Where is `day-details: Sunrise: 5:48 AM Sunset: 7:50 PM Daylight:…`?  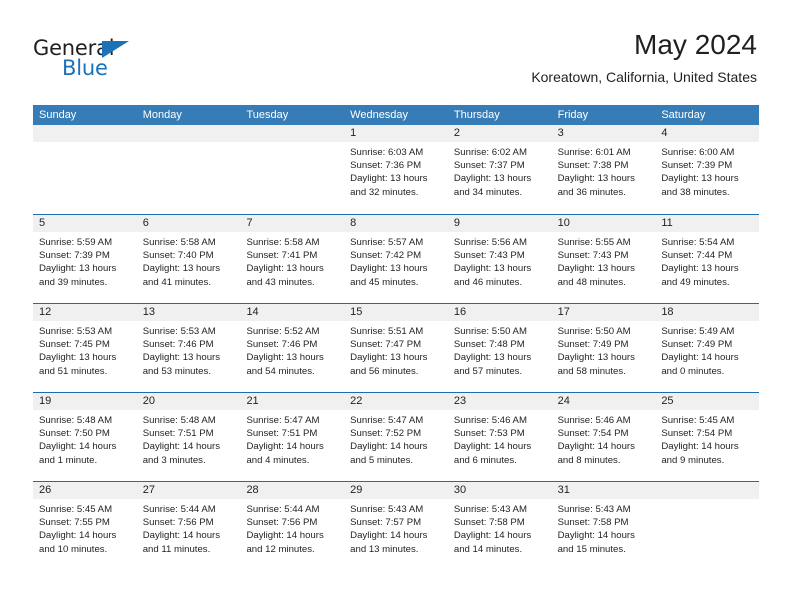
day-details: Sunrise: 5:48 AM Sunset: 7:50 PM Daylight:… is located at coordinates (85, 438).